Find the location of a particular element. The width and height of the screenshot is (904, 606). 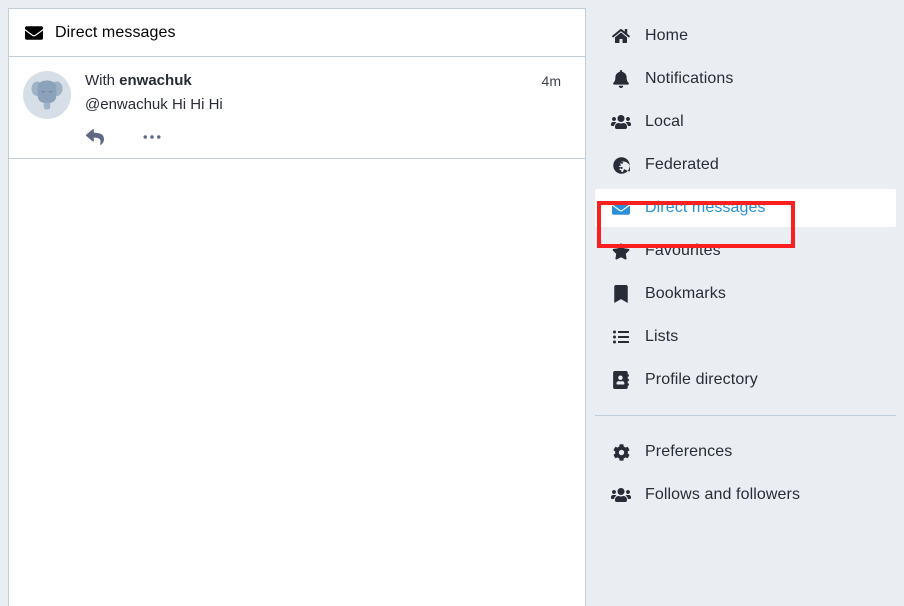

sidebar-item-preferences: Preferences is located at coordinates (745, 452).